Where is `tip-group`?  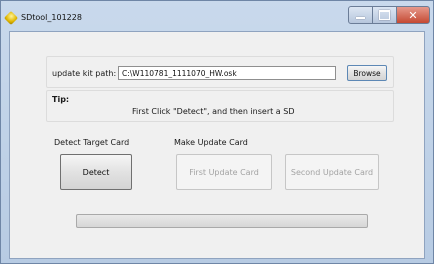 tip-group is located at coordinates (220, 106).